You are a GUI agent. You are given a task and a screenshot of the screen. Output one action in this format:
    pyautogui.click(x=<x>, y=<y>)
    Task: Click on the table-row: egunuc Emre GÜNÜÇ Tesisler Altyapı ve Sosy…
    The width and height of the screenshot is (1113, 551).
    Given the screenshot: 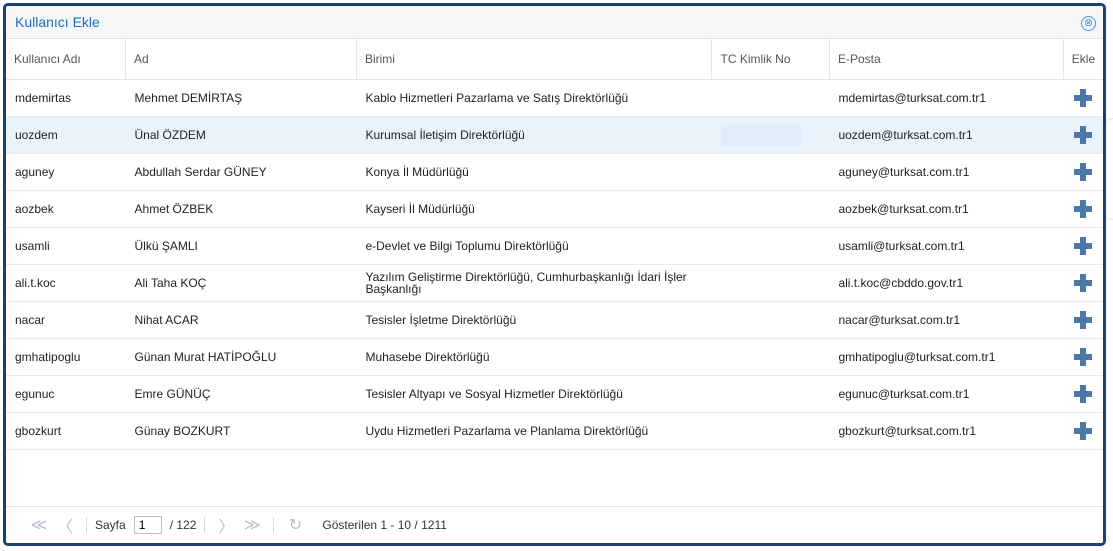 What is the action you would take?
    pyautogui.click(x=554, y=394)
    